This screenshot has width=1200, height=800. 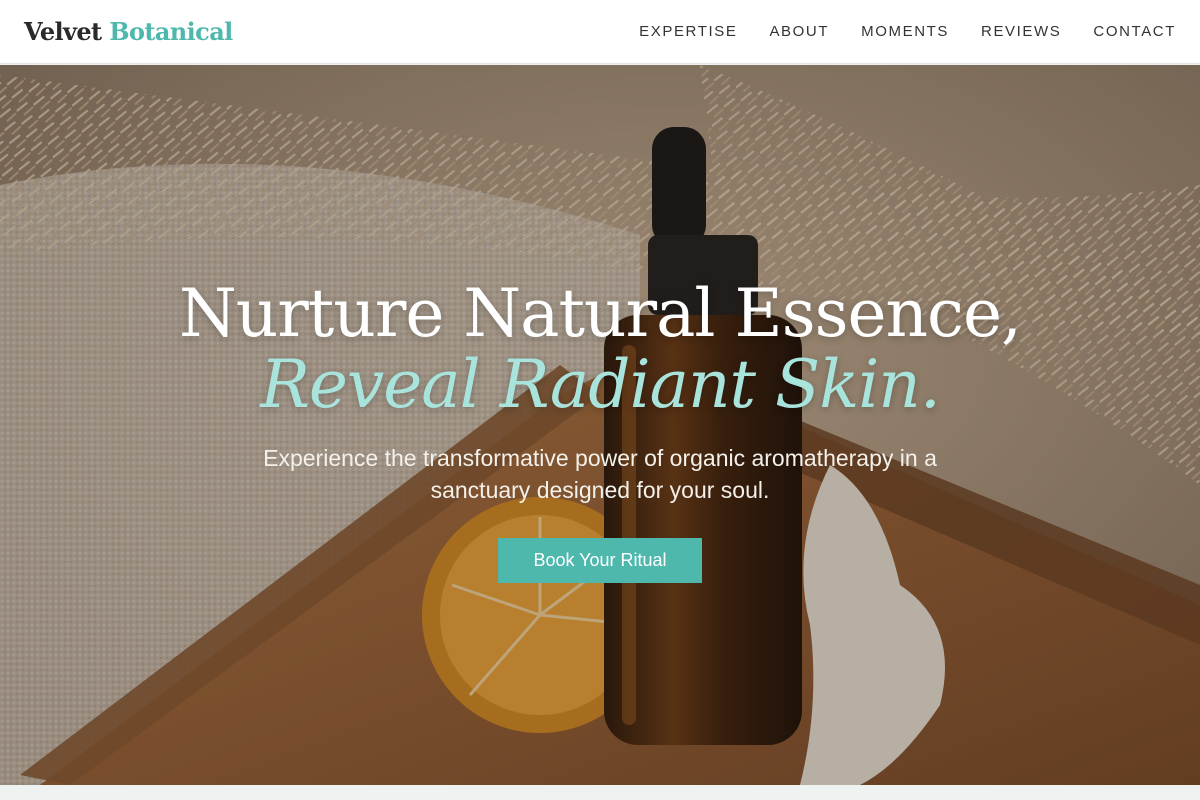 I want to click on hero-headline-line1: Nurture Natural Essence,, so click(x=600, y=313).